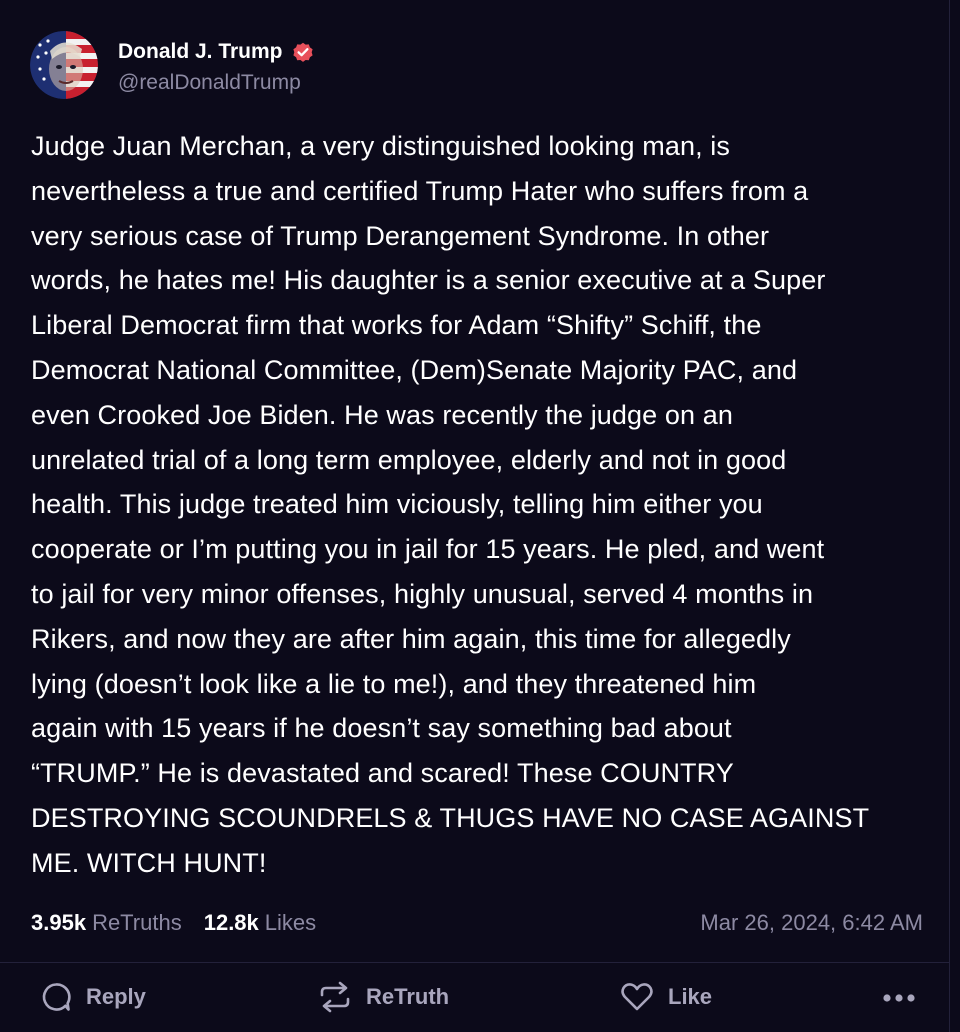 This screenshot has height=1032, width=960. Describe the element at coordinates (58, 923) in the screenshot. I see `retruths-count: 3.95k` at that location.